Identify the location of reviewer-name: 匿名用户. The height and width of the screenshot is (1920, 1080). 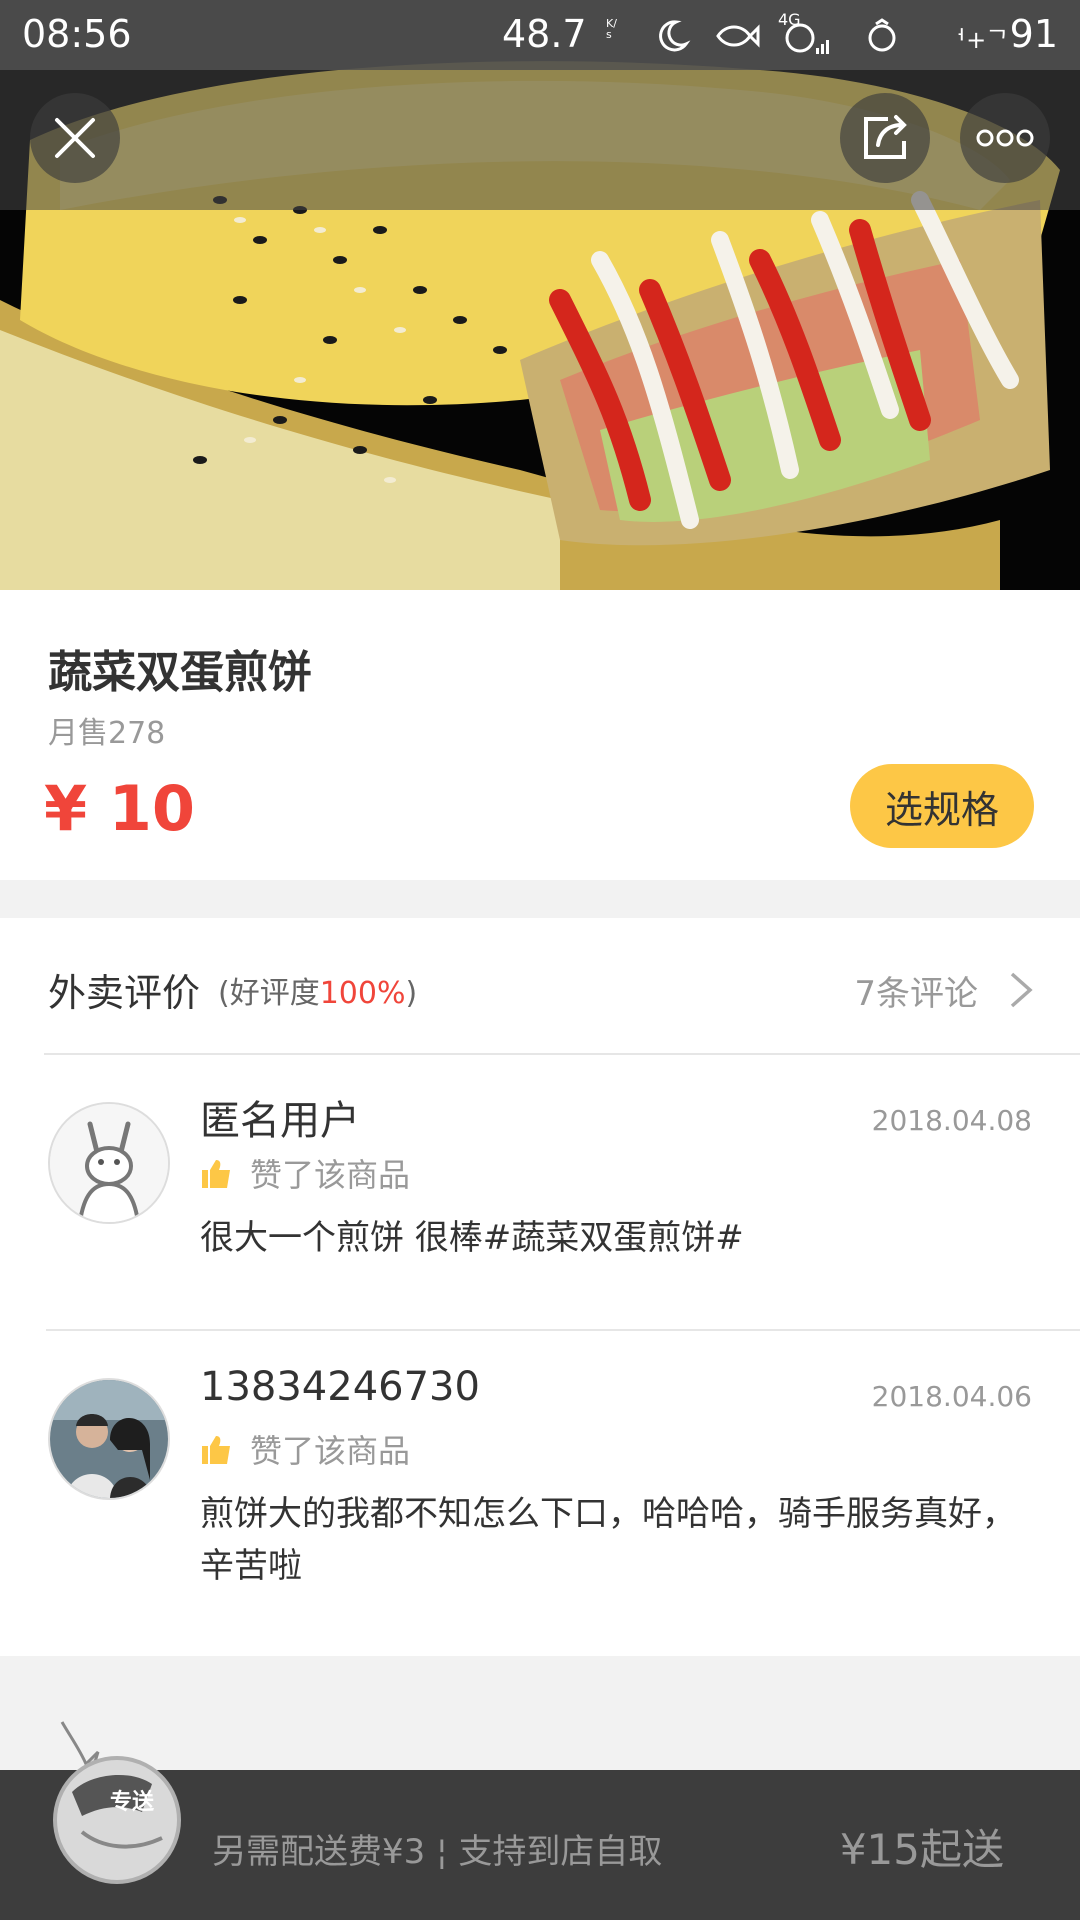
(280, 1121).